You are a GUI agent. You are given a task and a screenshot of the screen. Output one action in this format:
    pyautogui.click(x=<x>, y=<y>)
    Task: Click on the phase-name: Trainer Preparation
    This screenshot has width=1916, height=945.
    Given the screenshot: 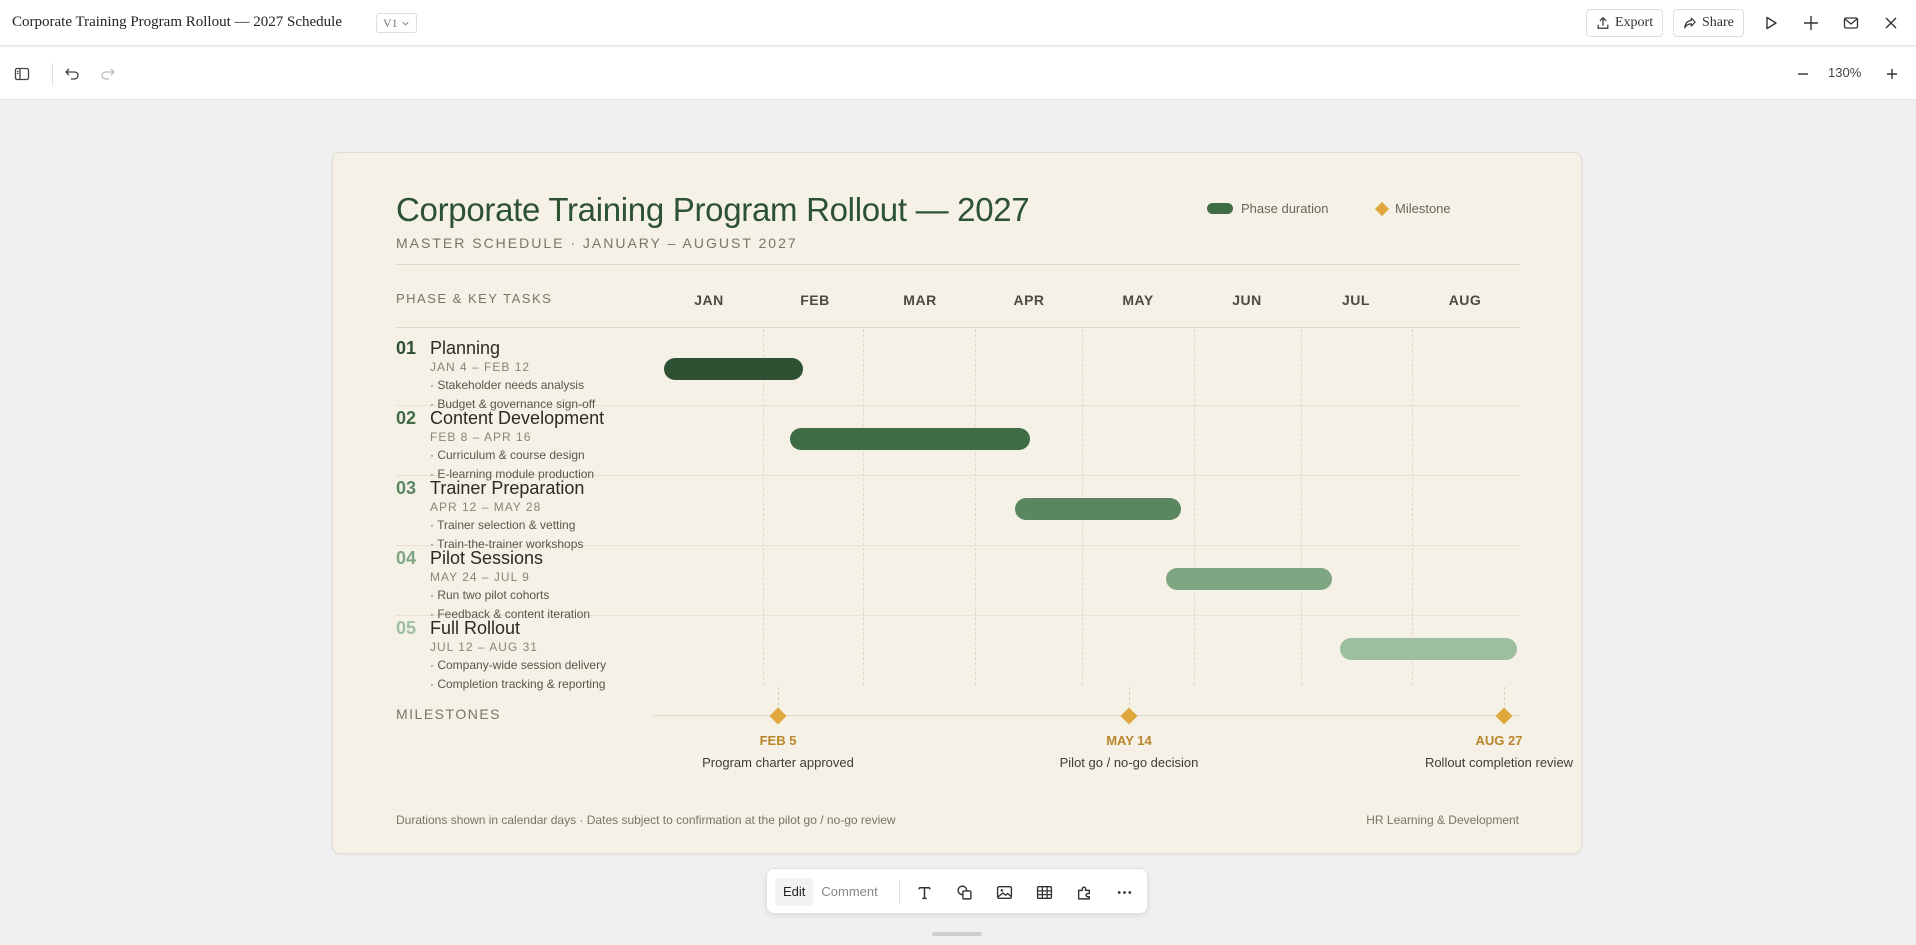 What is the action you would take?
    pyautogui.click(x=507, y=488)
    